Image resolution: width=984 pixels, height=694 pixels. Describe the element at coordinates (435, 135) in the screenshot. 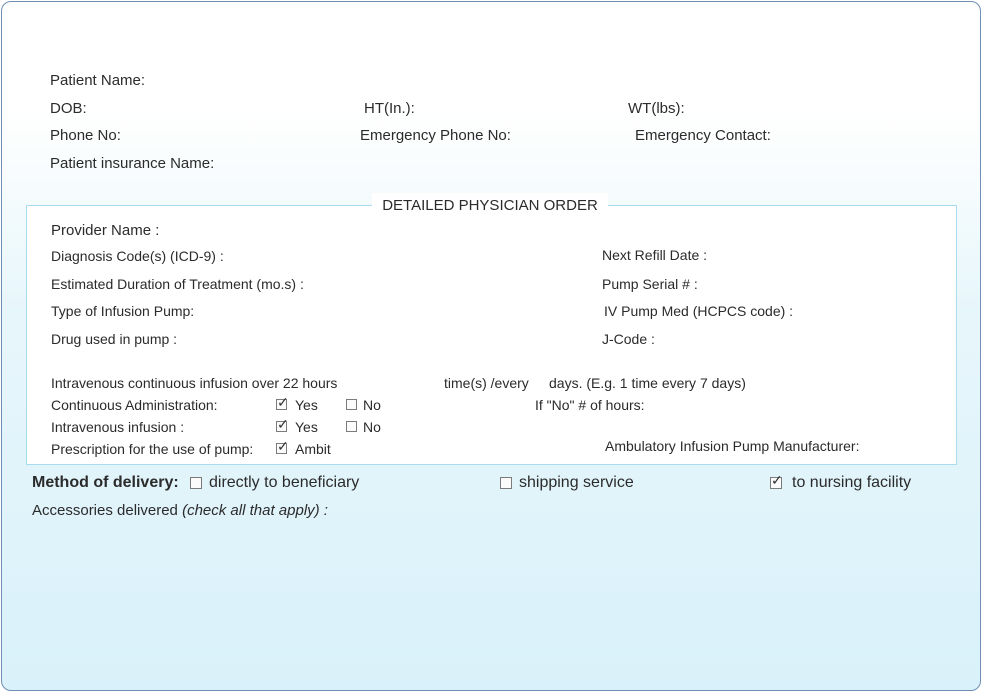

I see `emergency-phone-label: Emergency Phone No:` at that location.